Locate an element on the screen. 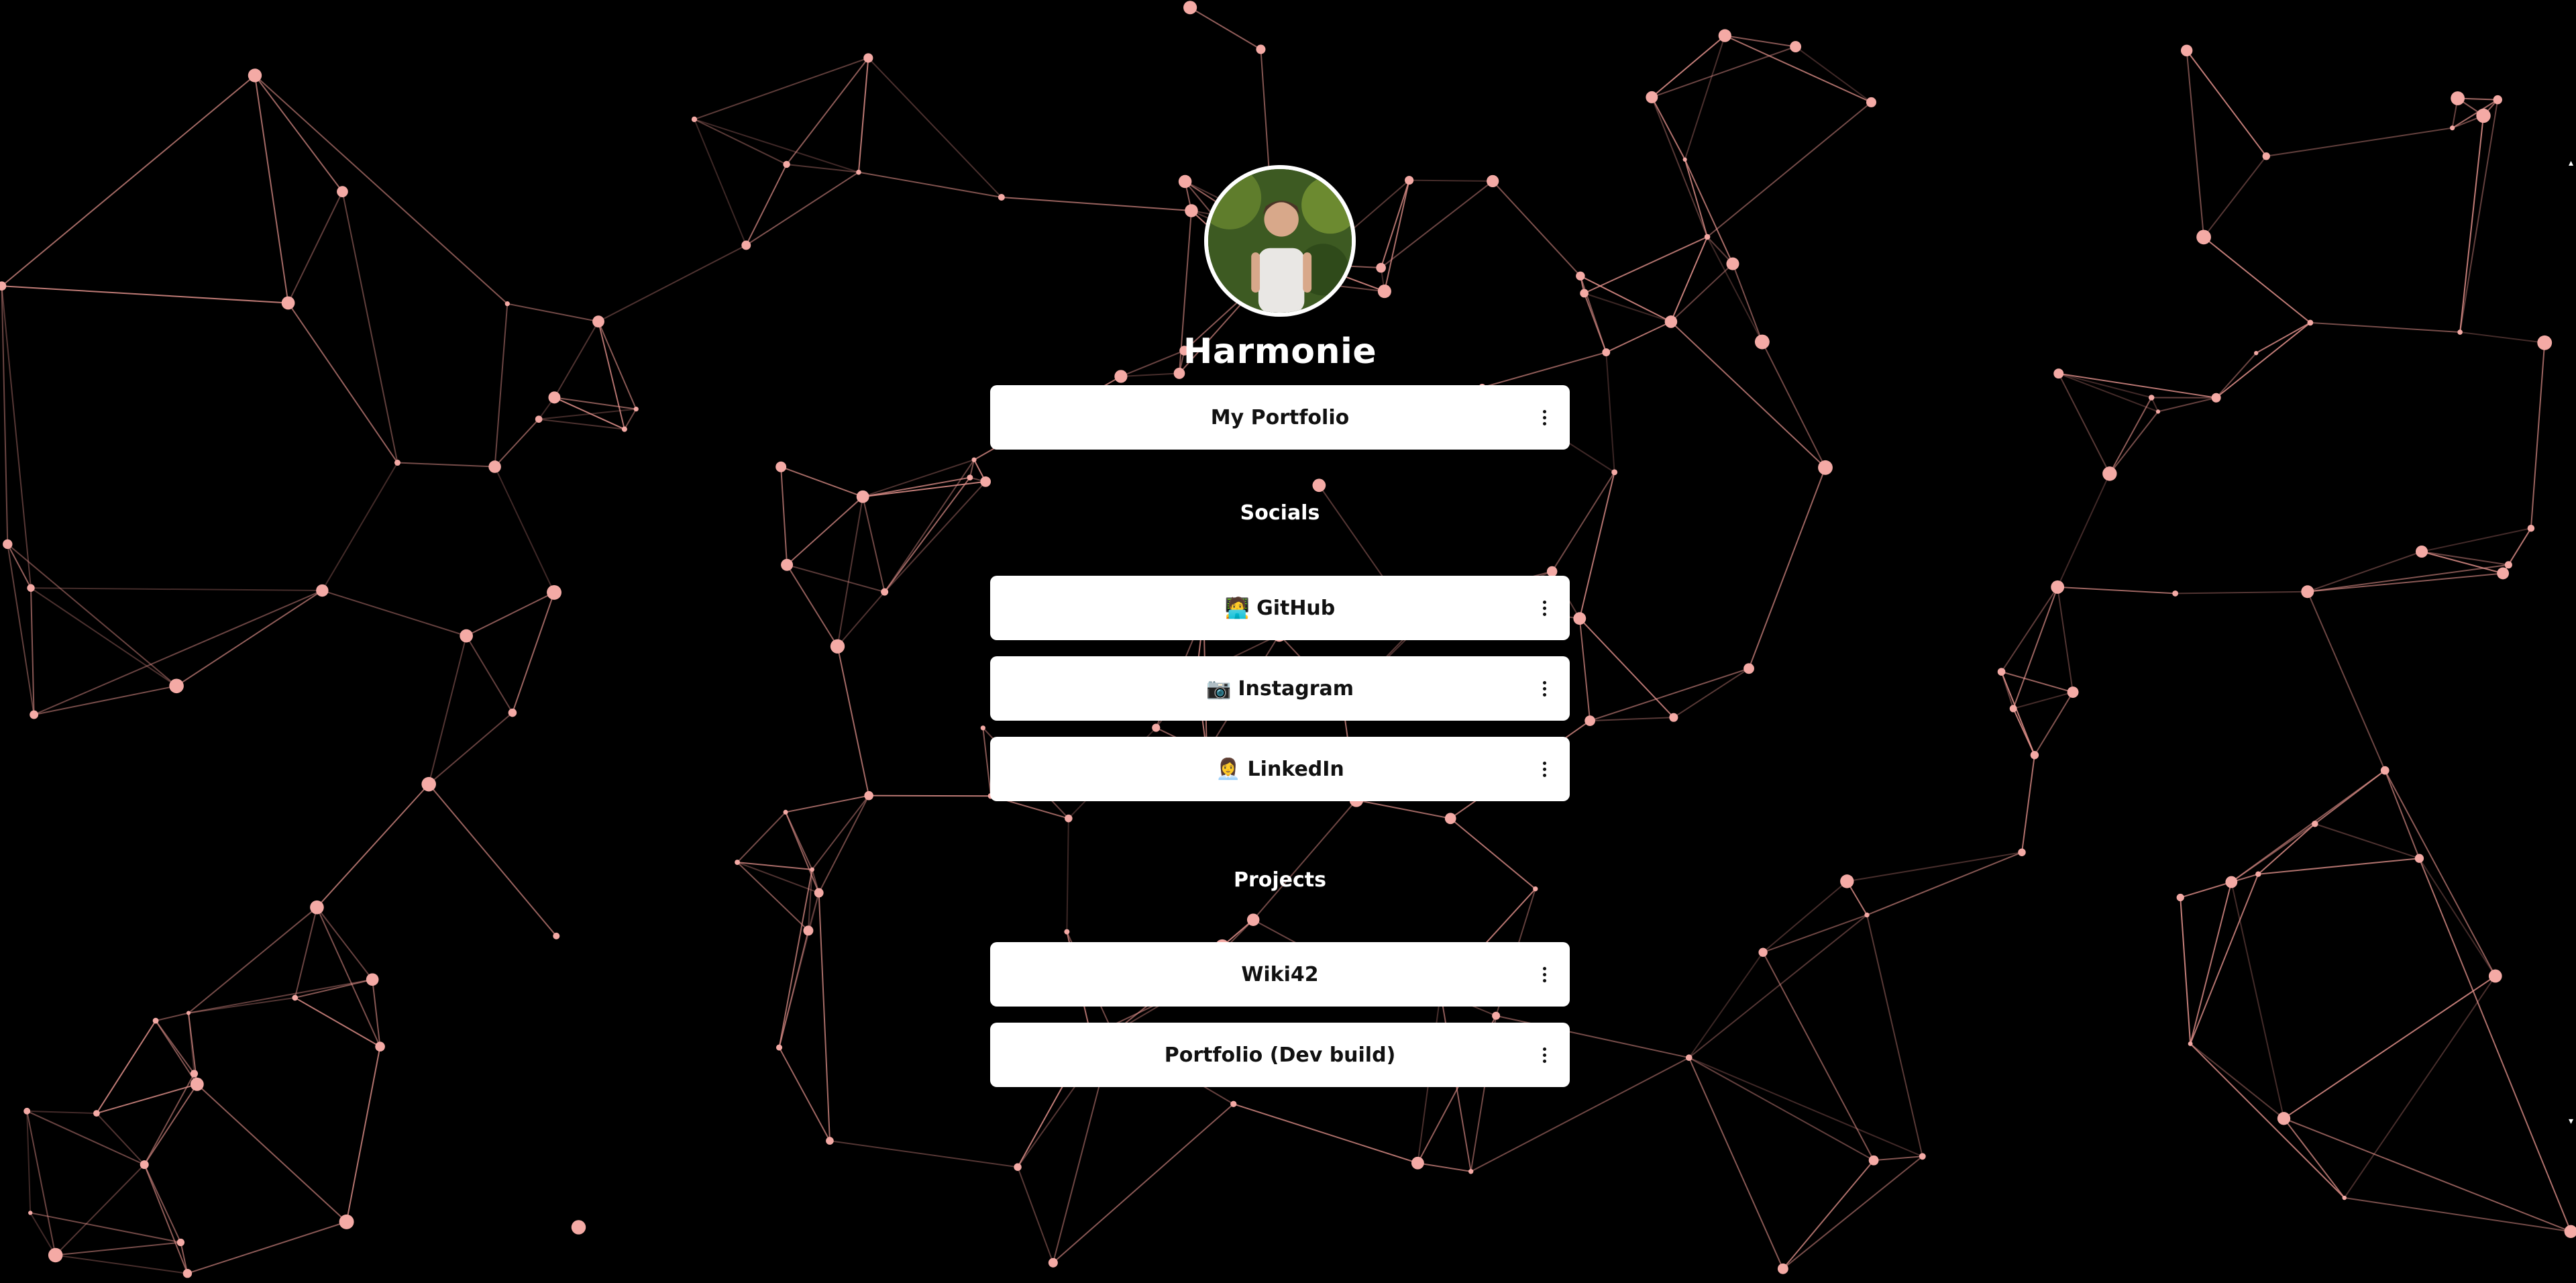 This screenshot has width=2576, height=1283. github-link-button: 🧑‍💻 GitHub is located at coordinates (1280, 608).